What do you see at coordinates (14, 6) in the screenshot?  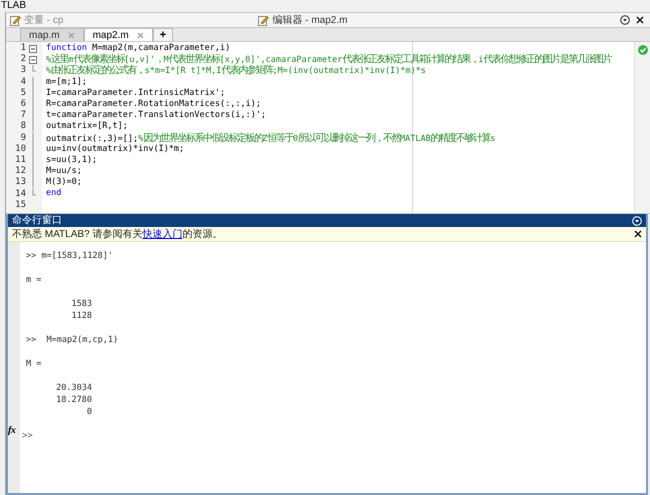 I see `app-title: TLAB` at bounding box center [14, 6].